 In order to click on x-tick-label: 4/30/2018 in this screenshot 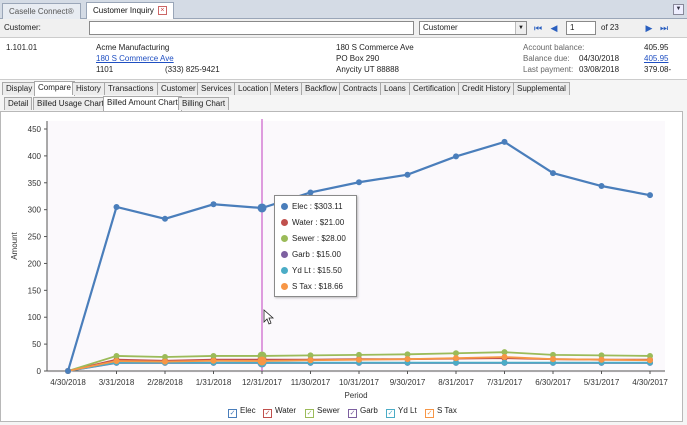, I will do `click(68, 382)`.